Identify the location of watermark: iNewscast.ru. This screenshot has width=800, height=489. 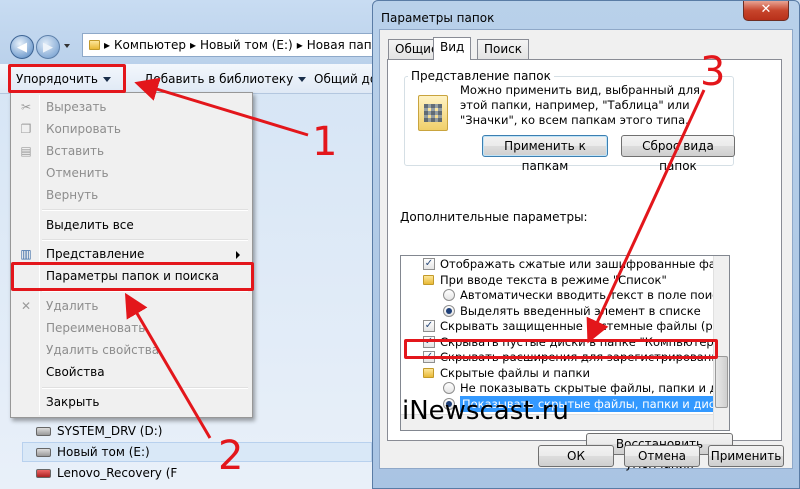
(485, 411).